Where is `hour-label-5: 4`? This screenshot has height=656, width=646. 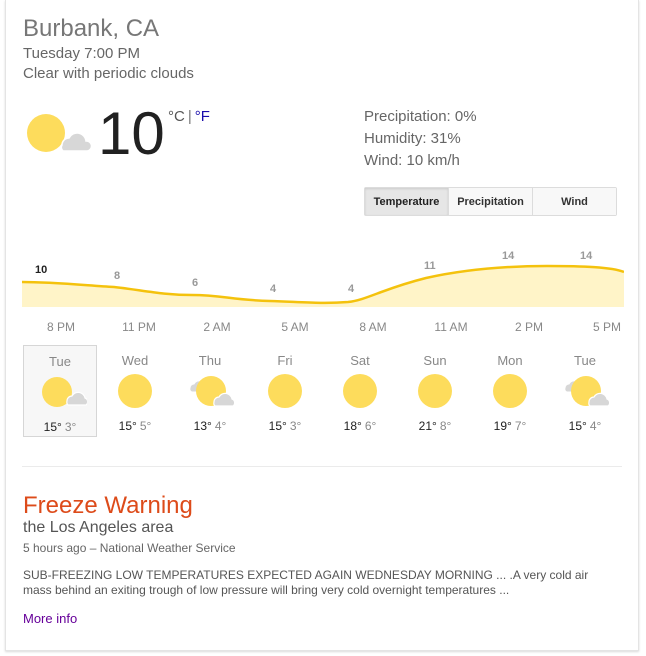
hour-label-5: 4 is located at coordinates (351, 289).